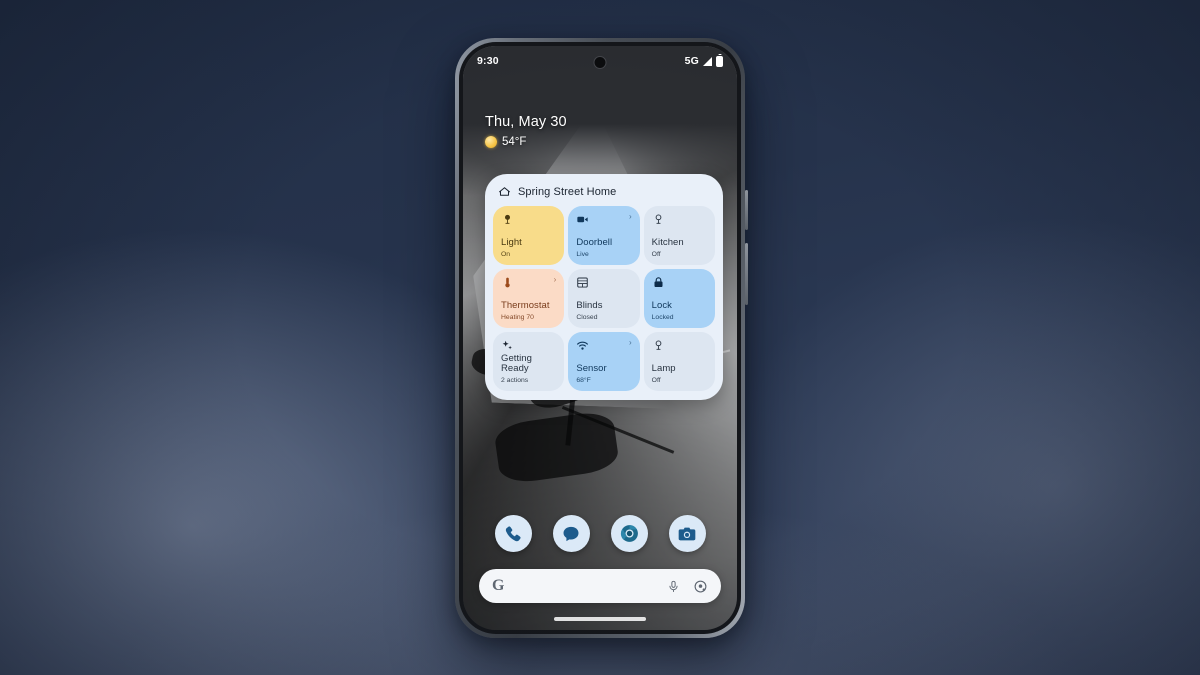 This screenshot has width=1200, height=675. What do you see at coordinates (700, 586) in the screenshot?
I see `google-lens-icon` at bounding box center [700, 586].